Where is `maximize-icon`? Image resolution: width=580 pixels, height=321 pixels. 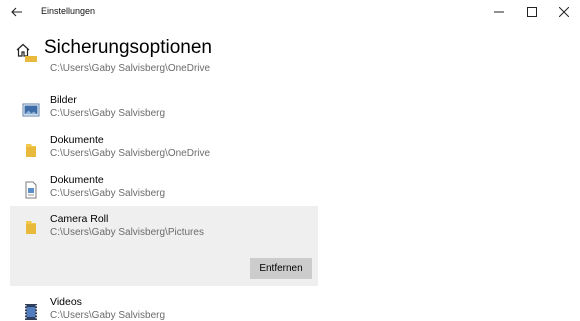 maximize-icon is located at coordinates (532, 12).